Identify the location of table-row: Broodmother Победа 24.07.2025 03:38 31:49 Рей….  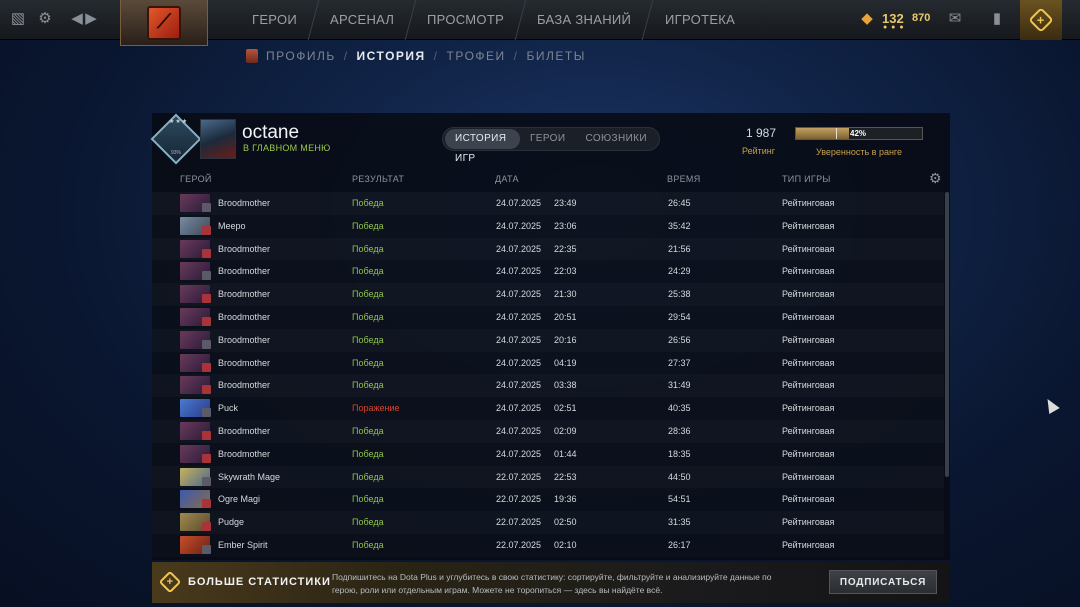
(548, 385).